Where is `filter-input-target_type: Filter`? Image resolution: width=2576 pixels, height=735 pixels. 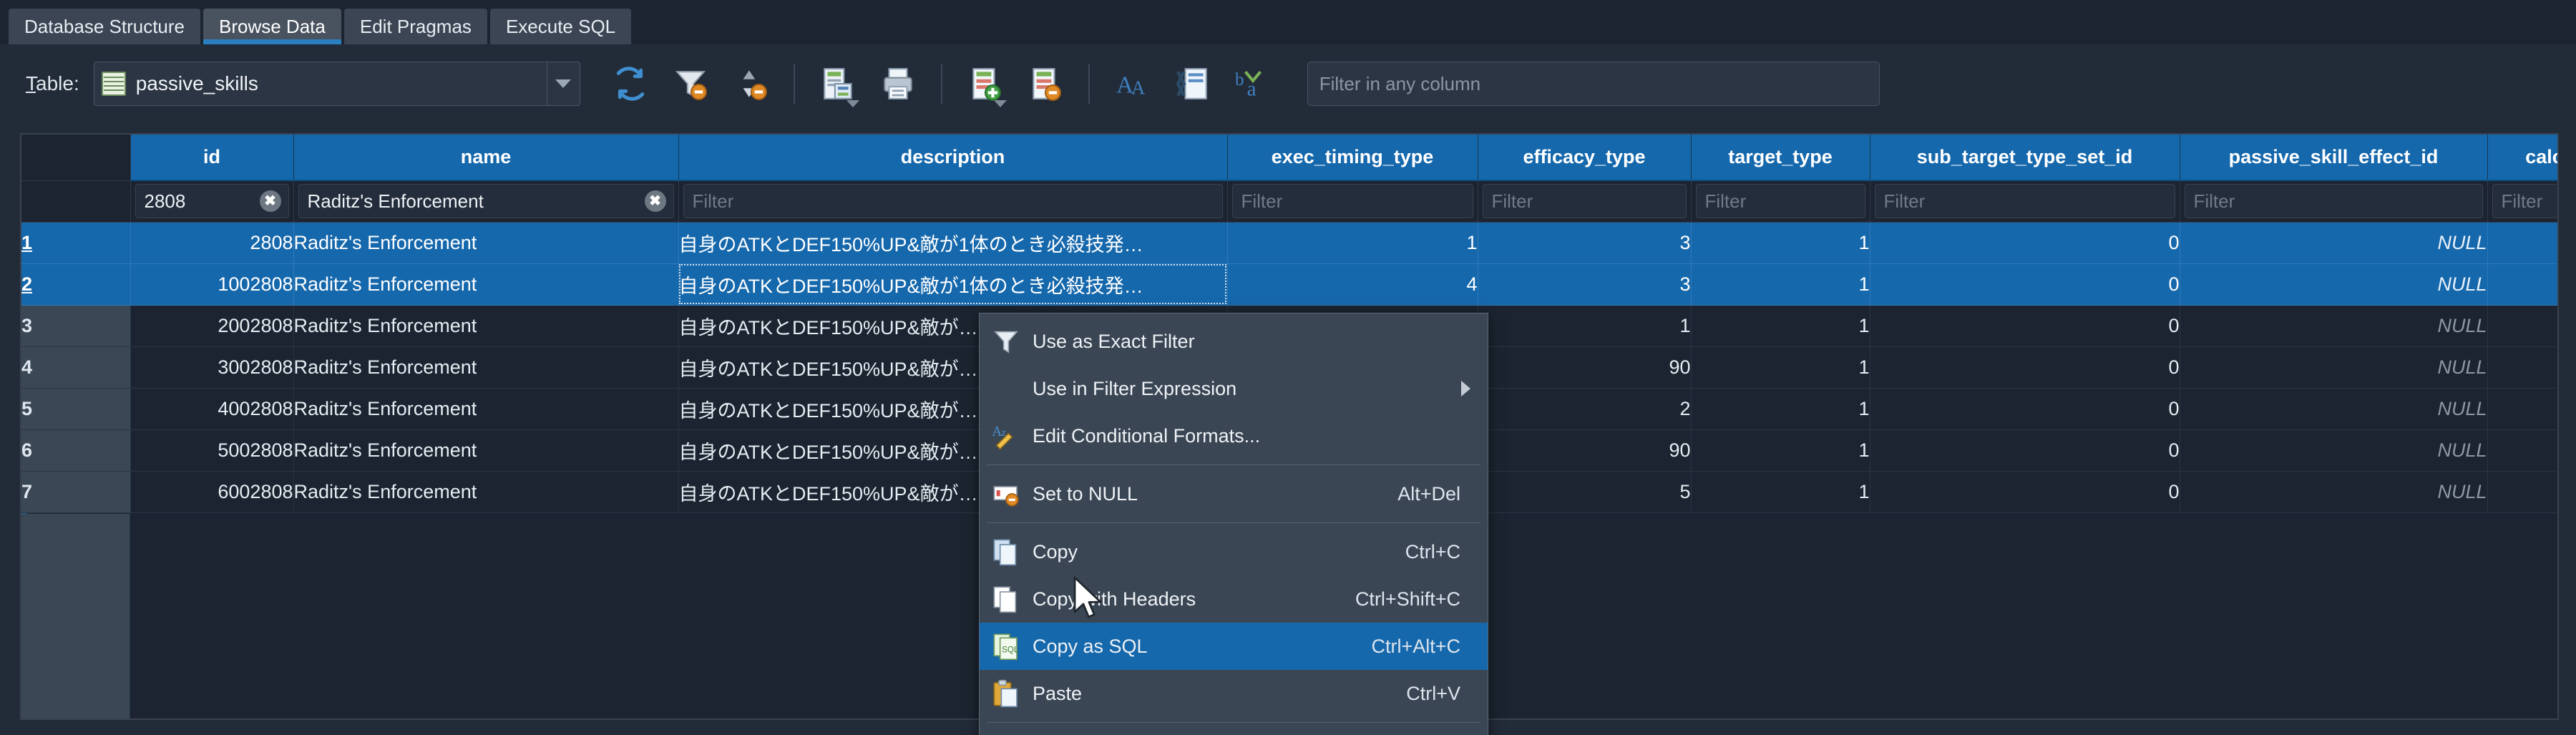 filter-input-target_type: Filter is located at coordinates (1780, 202).